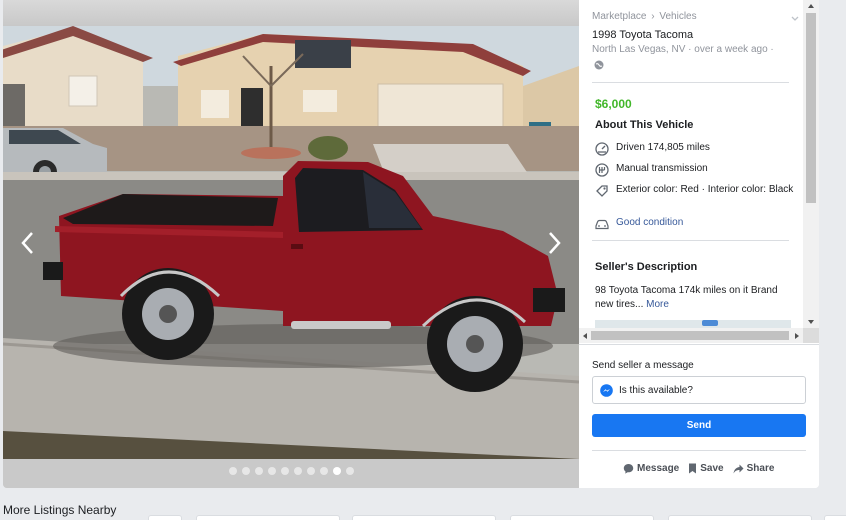 This screenshot has width=846, height=520. What do you see at coordinates (695, 224) in the screenshot?
I see `attribute-condition: Good condition` at bounding box center [695, 224].